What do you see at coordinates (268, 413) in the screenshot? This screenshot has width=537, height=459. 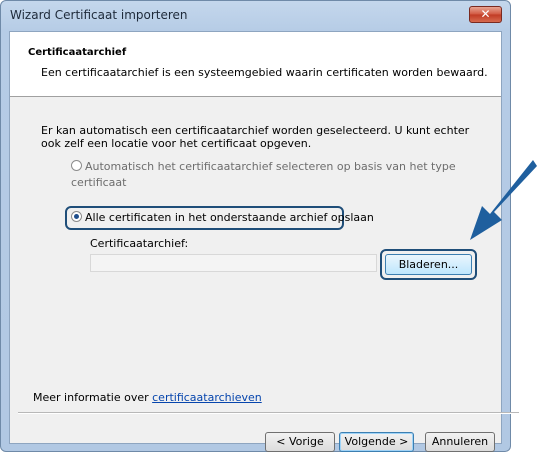 I see `footer-separator` at bounding box center [268, 413].